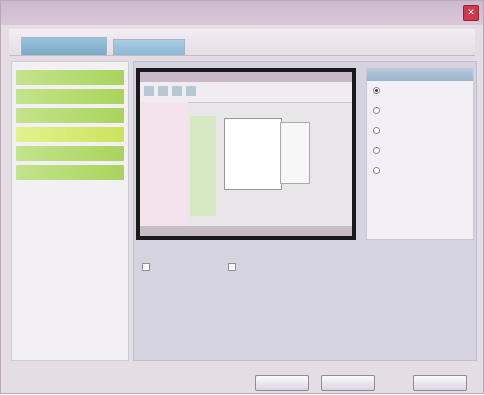  Describe the element at coordinates (292, 250) in the screenshot. I see `preview-caption` at that location.